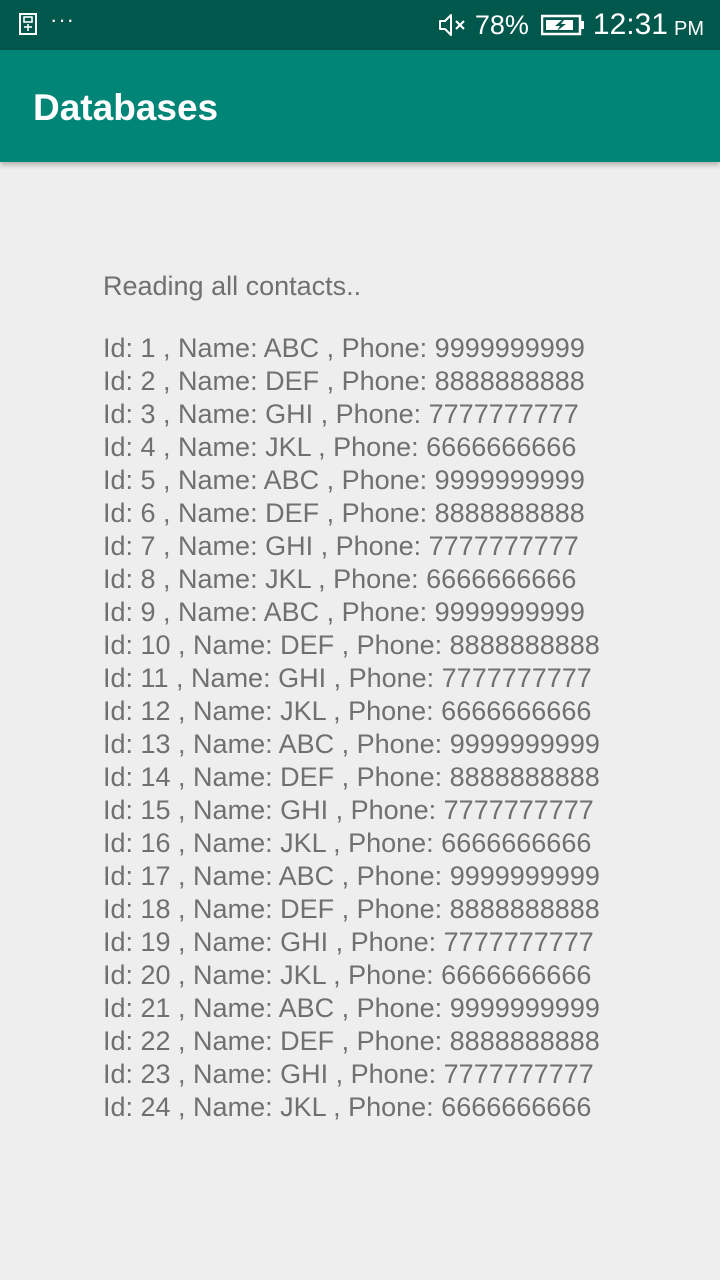 The image size is (720, 1280). Describe the element at coordinates (347, 1107) in the screenshot. I see `contact-row: Id: 24 , Name: JKL , Phone: 6666666666` at that location.